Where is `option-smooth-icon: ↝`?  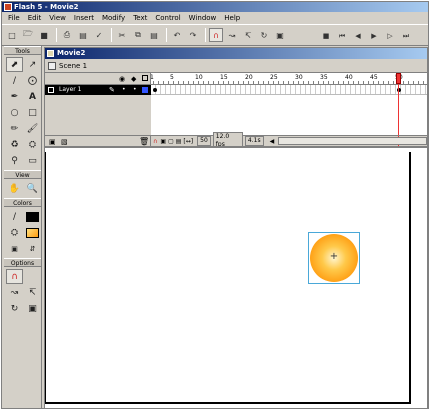
option-smooth-icon: ↝ is located at coordinates (14, 292).